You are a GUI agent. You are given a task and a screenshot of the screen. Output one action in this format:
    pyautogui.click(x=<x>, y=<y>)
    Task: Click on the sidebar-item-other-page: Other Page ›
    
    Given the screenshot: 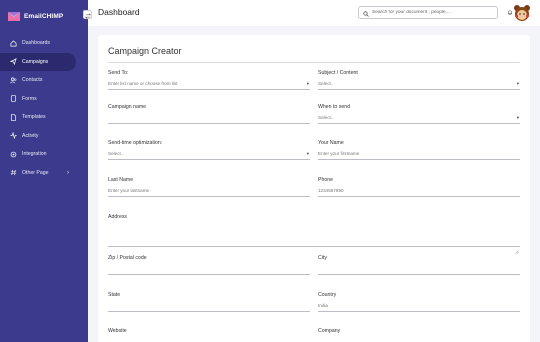 What is the action you would take?
    pyautogui.click(x=44, y=173)
    